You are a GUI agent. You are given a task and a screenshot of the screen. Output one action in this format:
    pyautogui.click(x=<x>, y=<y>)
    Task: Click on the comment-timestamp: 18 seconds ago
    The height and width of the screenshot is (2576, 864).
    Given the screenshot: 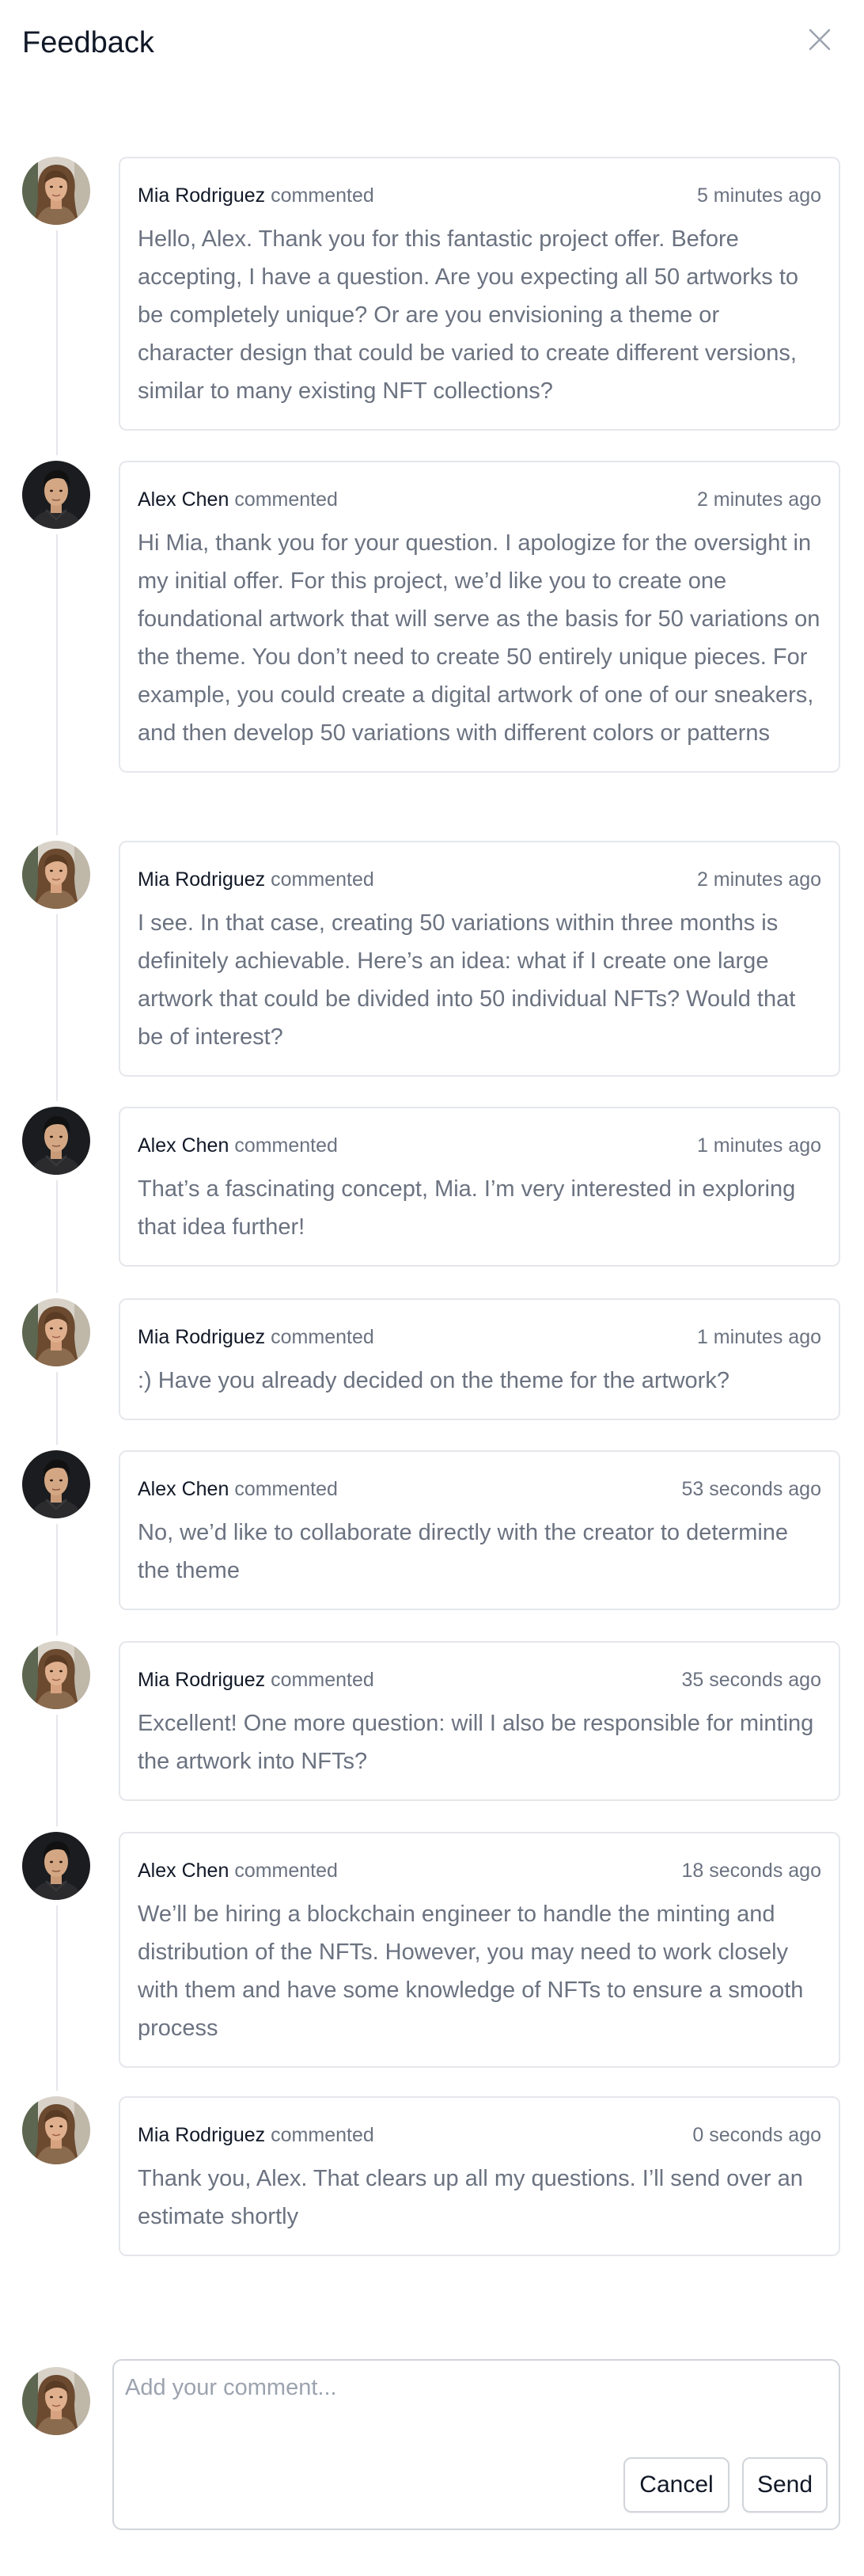 What is the action you would take?
    pyautogui.click(x=751, y=1871)
    